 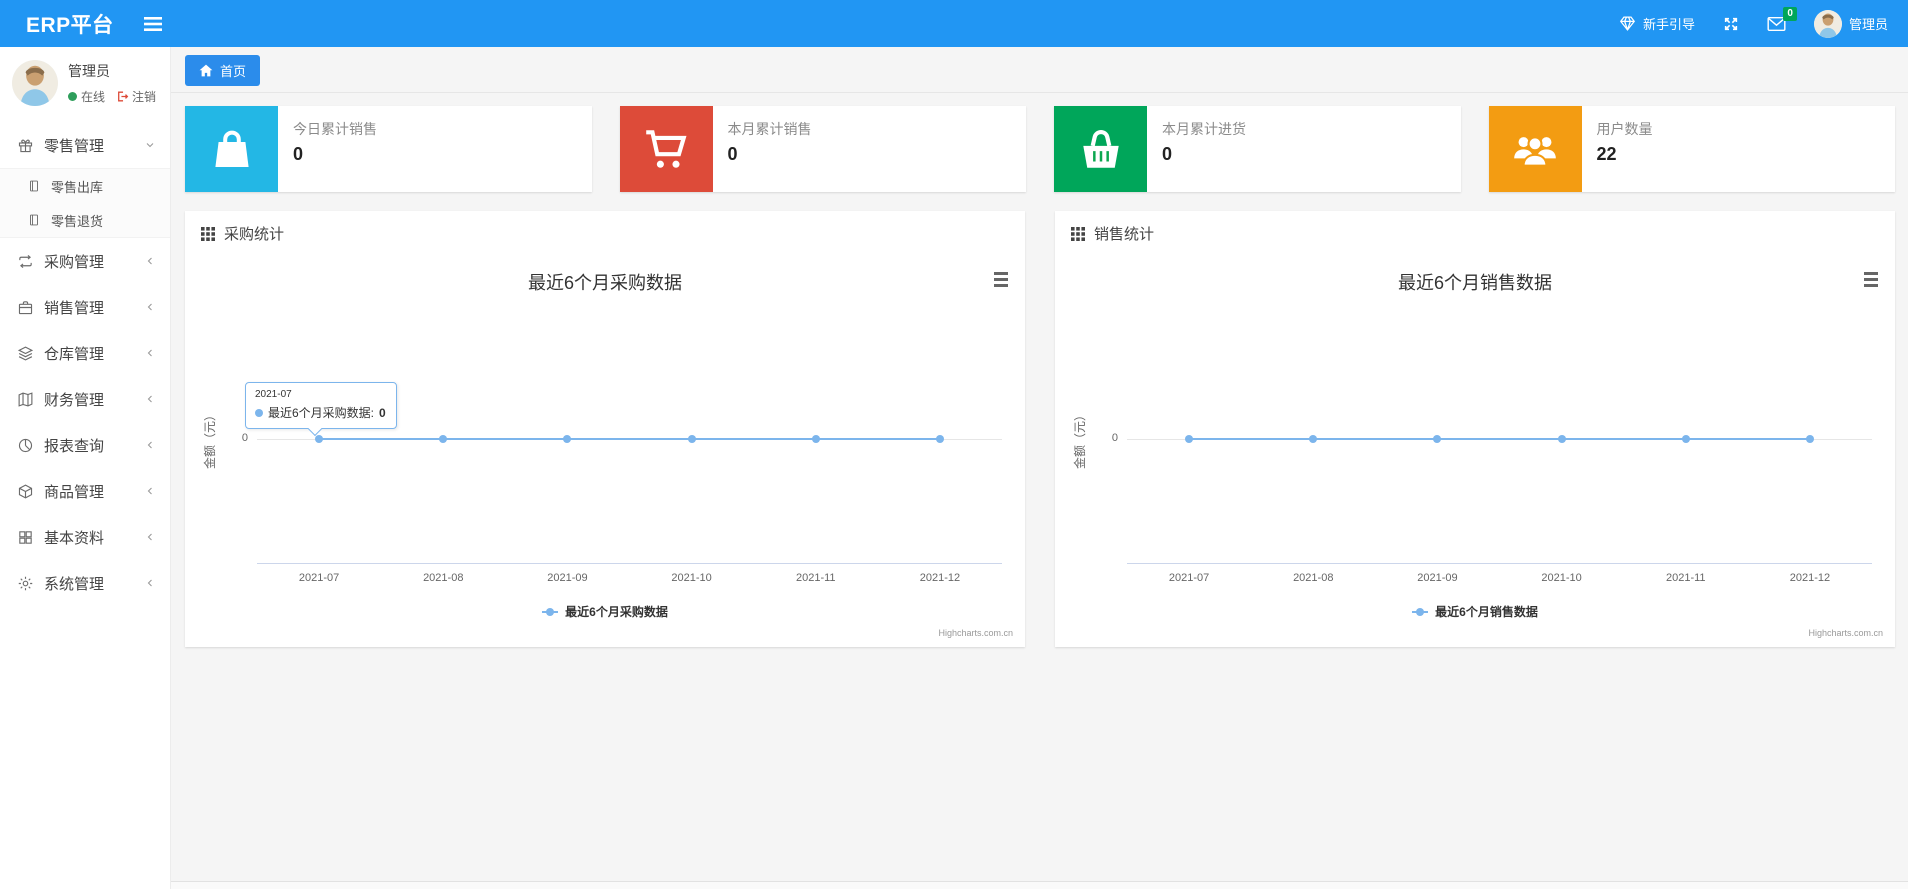 I want to click on tab-label: 首页, so click(x=233, y=71).